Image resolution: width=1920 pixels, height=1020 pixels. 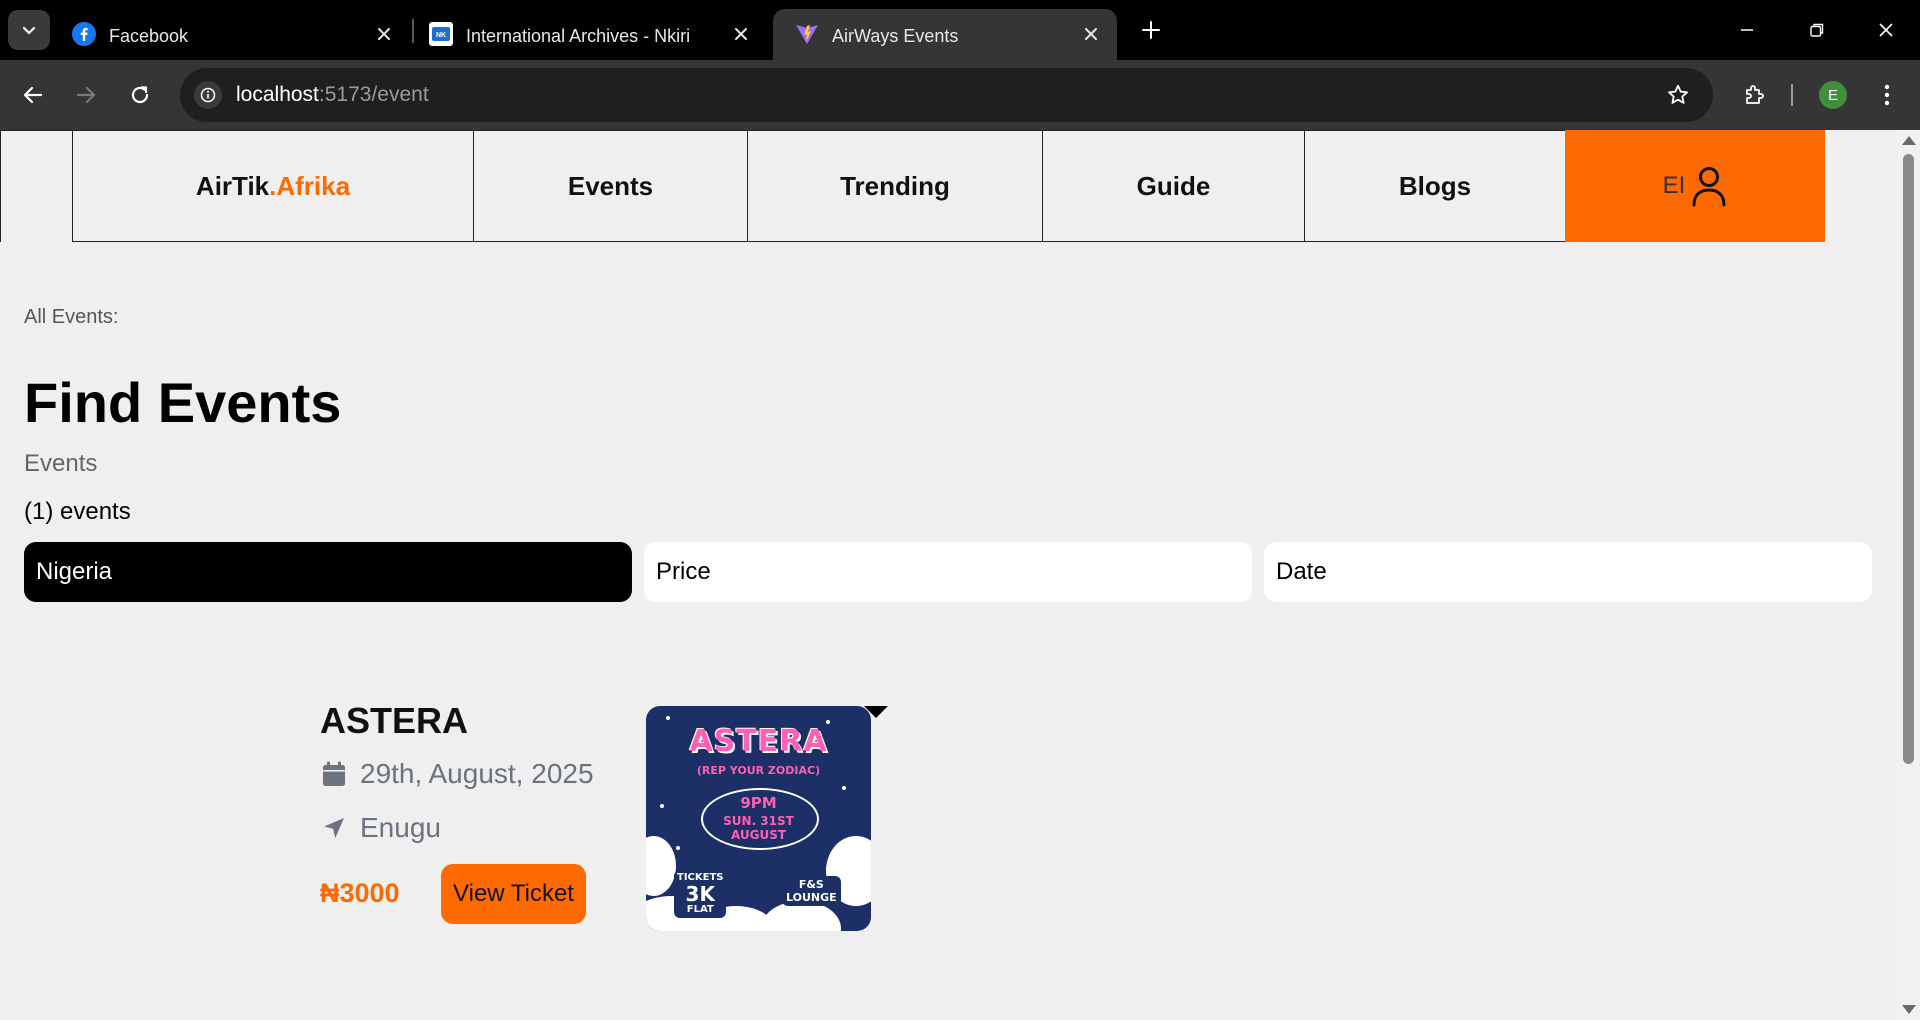 I want to click on poster-date-line: SUN. 31ST, so click(x=758, y=821).